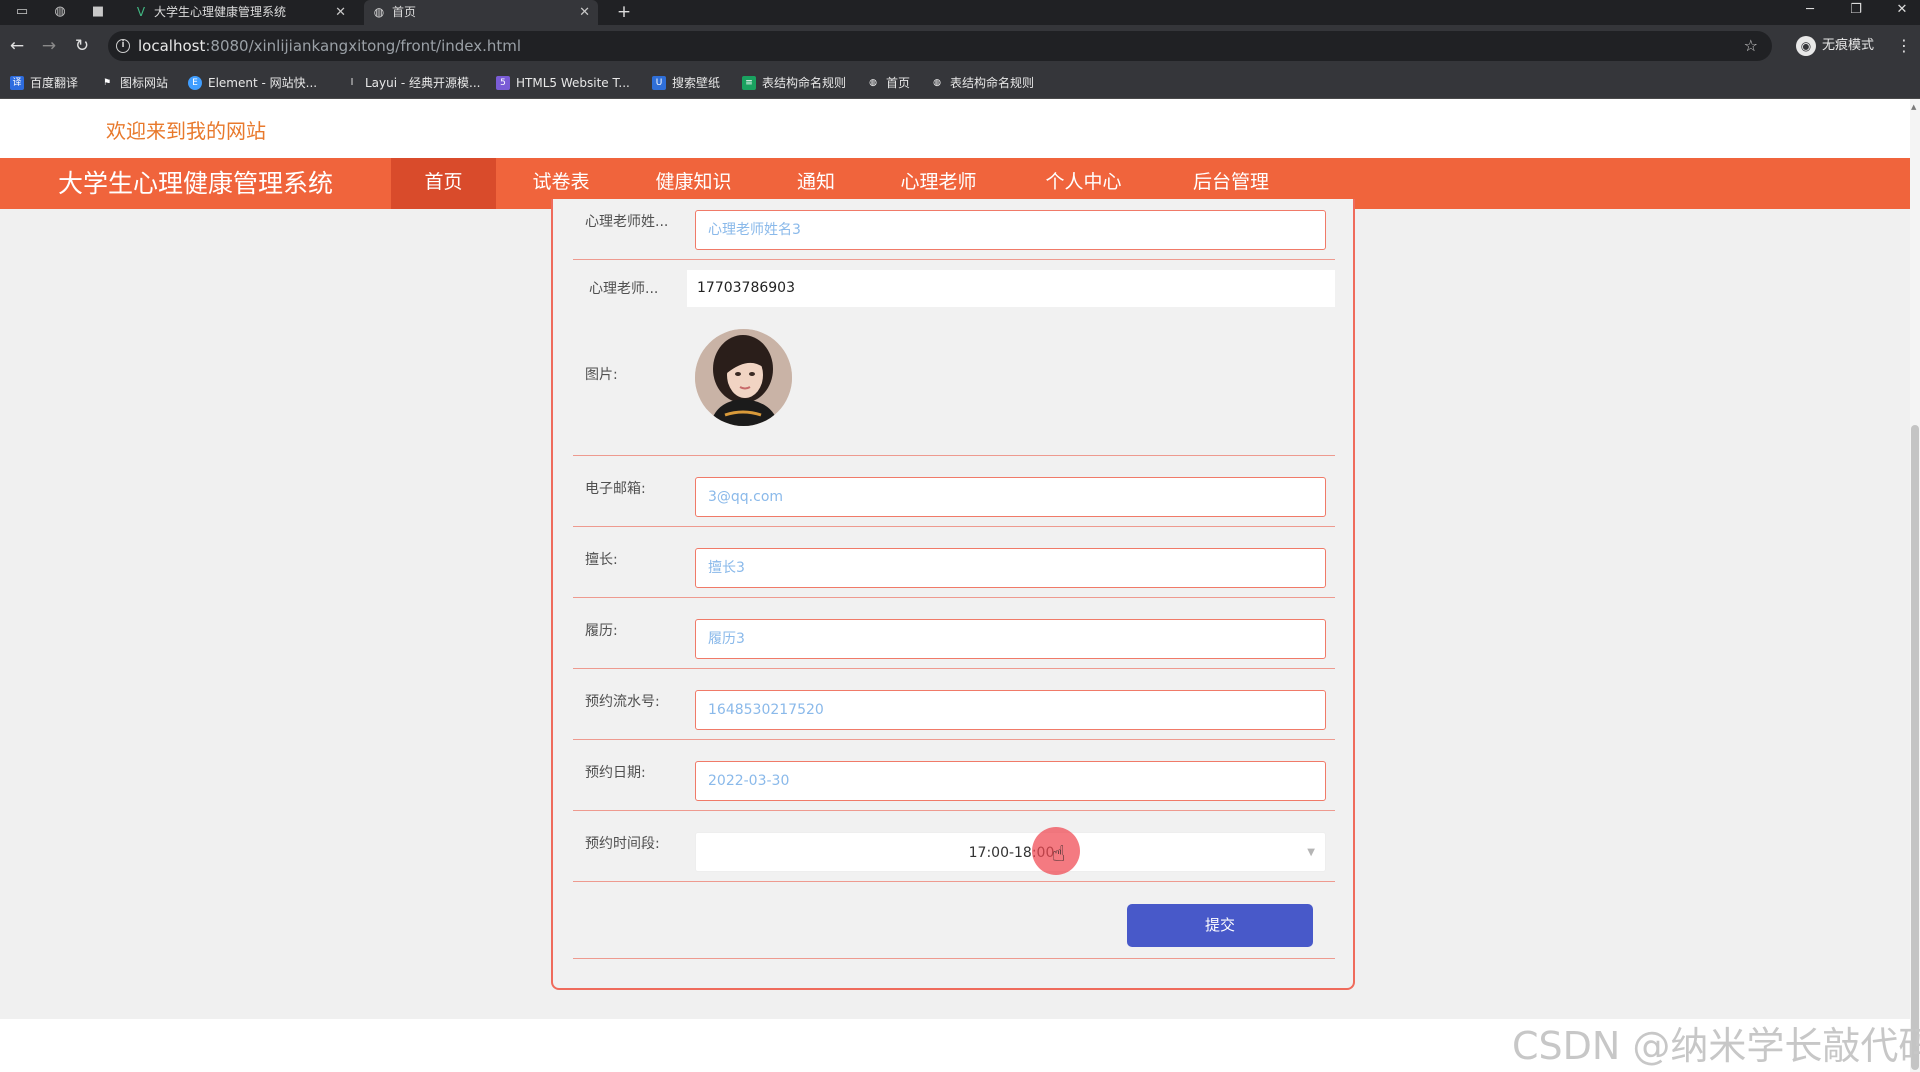 The width and height of the screenshot is (1920, 1072). What do you see at coordinates (1901, 11) in the screenshot?
I see `close-window-button: ✕` at bounding box center [1901, 11].